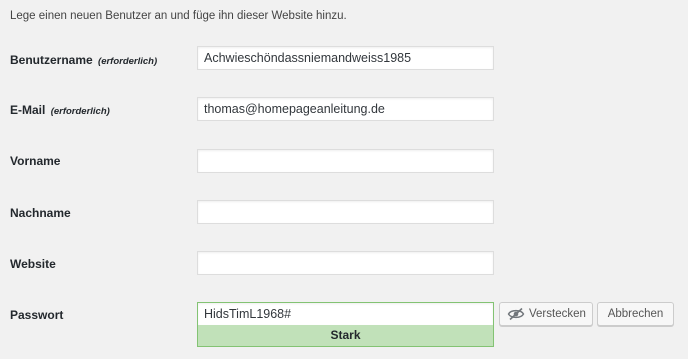  What do you see at coordinates (557, 314) in the screenshot?
I see `hide-password-button-label: Verstecken` at bounding box center [557, 314].